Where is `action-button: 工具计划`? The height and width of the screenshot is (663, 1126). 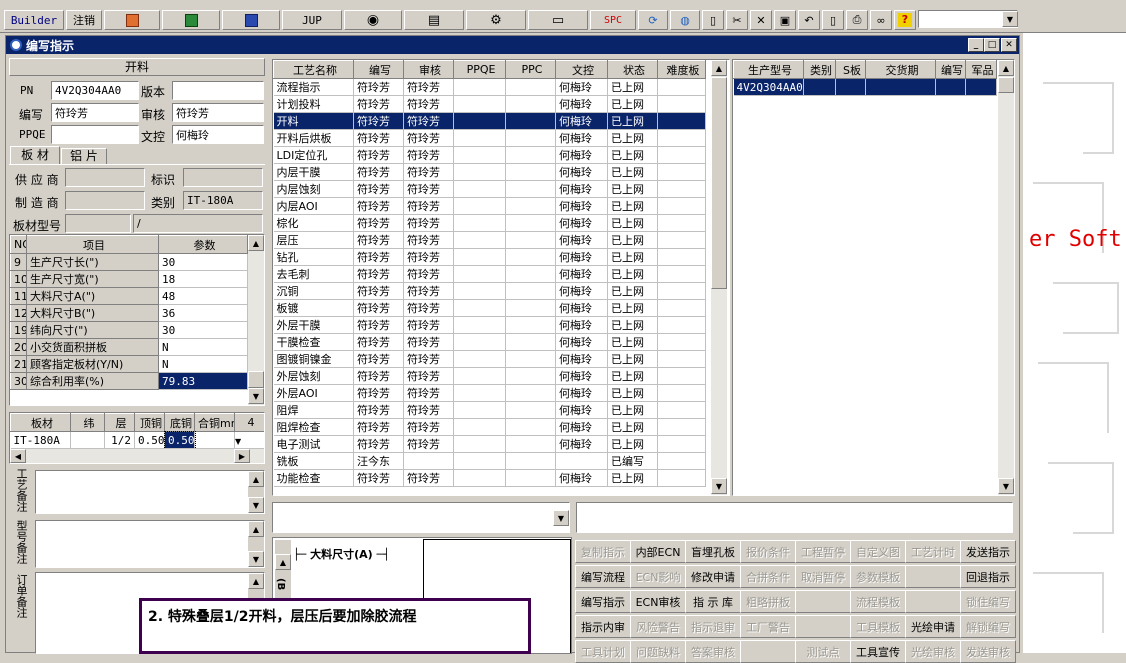 action-button: 工具计划 is located at coordinates (603, 651).